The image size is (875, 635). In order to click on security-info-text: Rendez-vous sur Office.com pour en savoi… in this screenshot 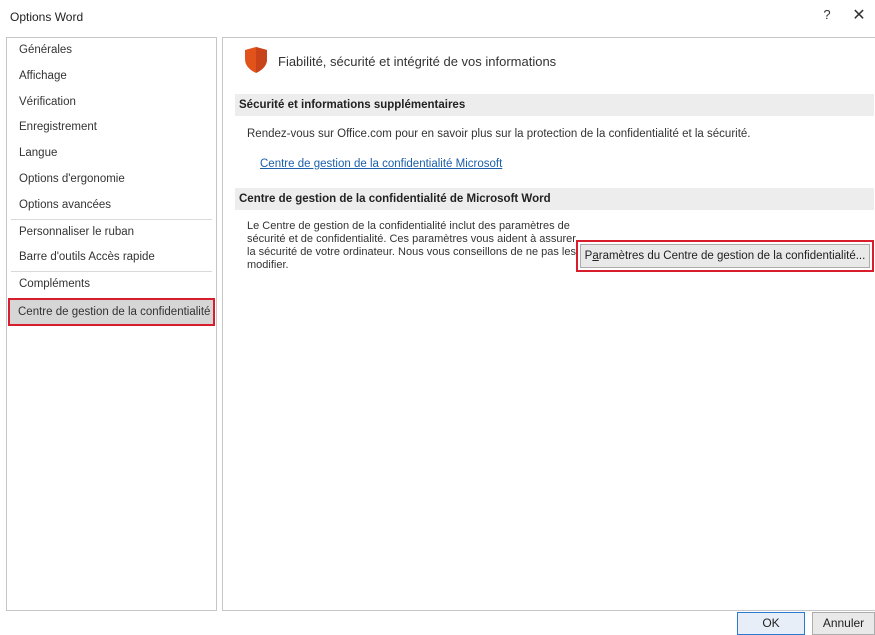, I will do `click(499, 134)`.